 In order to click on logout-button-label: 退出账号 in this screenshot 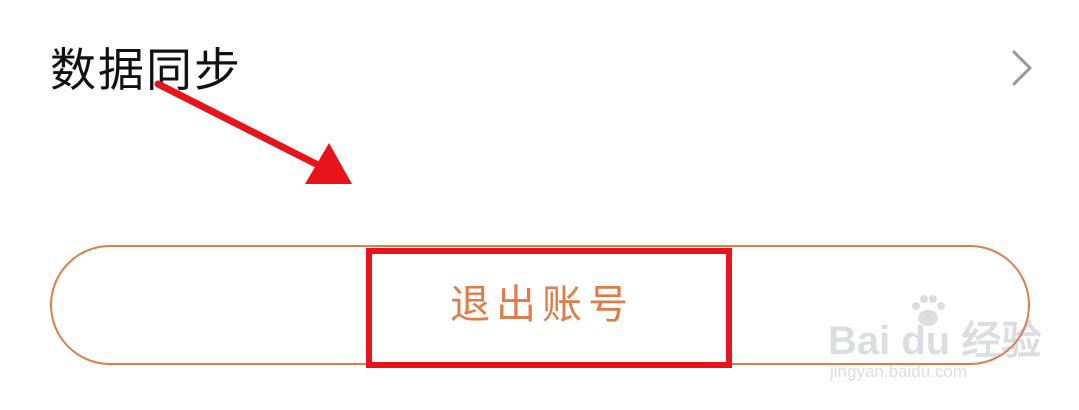, I will do `click(542, 305)`.